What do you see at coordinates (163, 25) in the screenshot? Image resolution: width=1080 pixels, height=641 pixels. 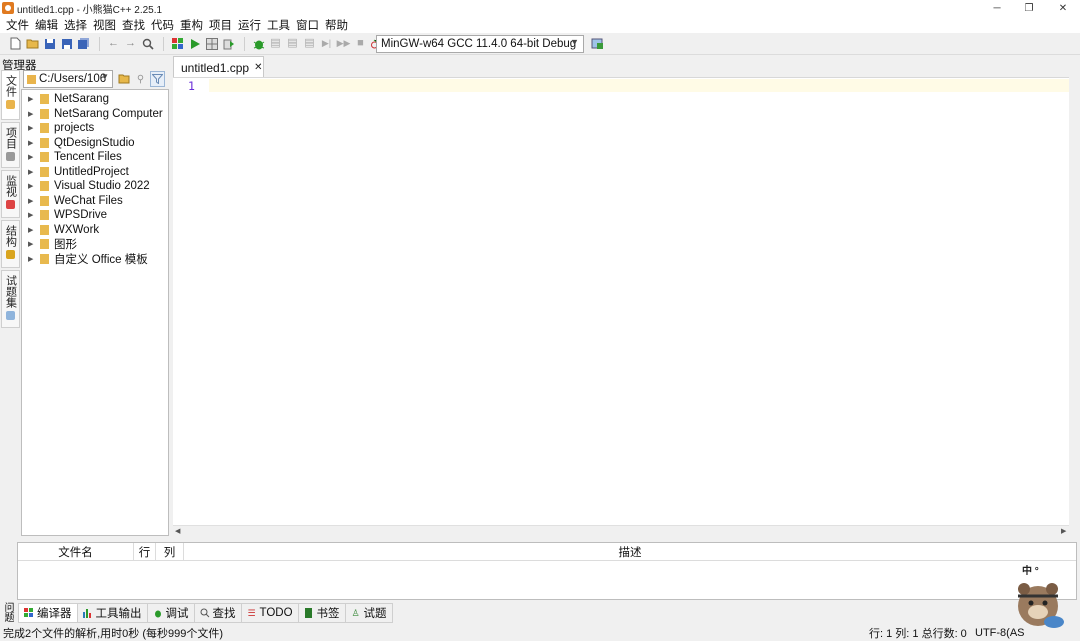 I see `menu-code: 代码` at bounding box center [163, 25].